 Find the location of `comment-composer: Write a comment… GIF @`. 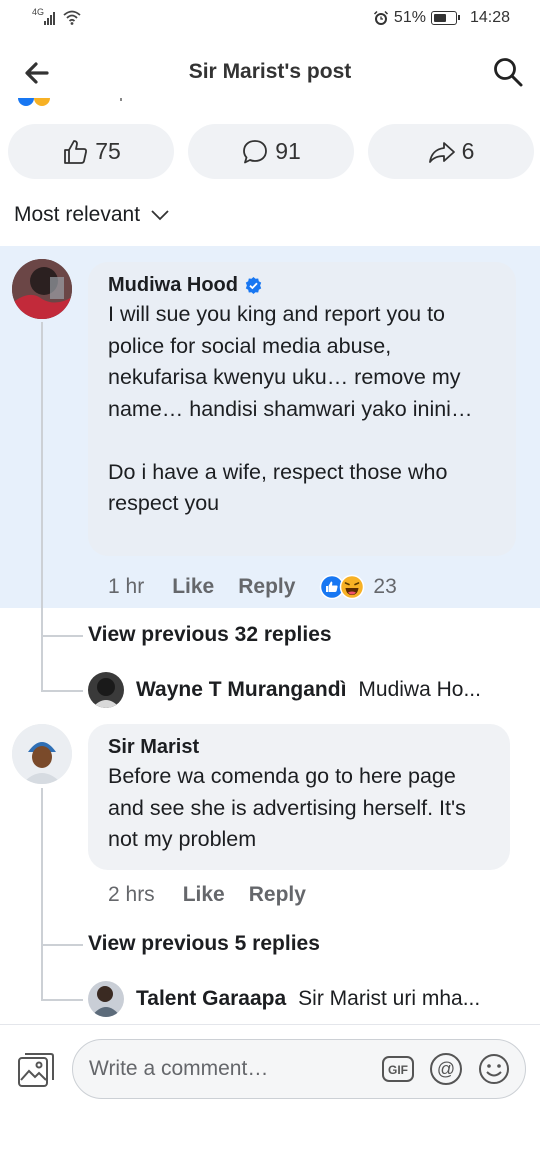

comment-composer: Write a comment… GIF @ is located at coordinates (270, 1074).